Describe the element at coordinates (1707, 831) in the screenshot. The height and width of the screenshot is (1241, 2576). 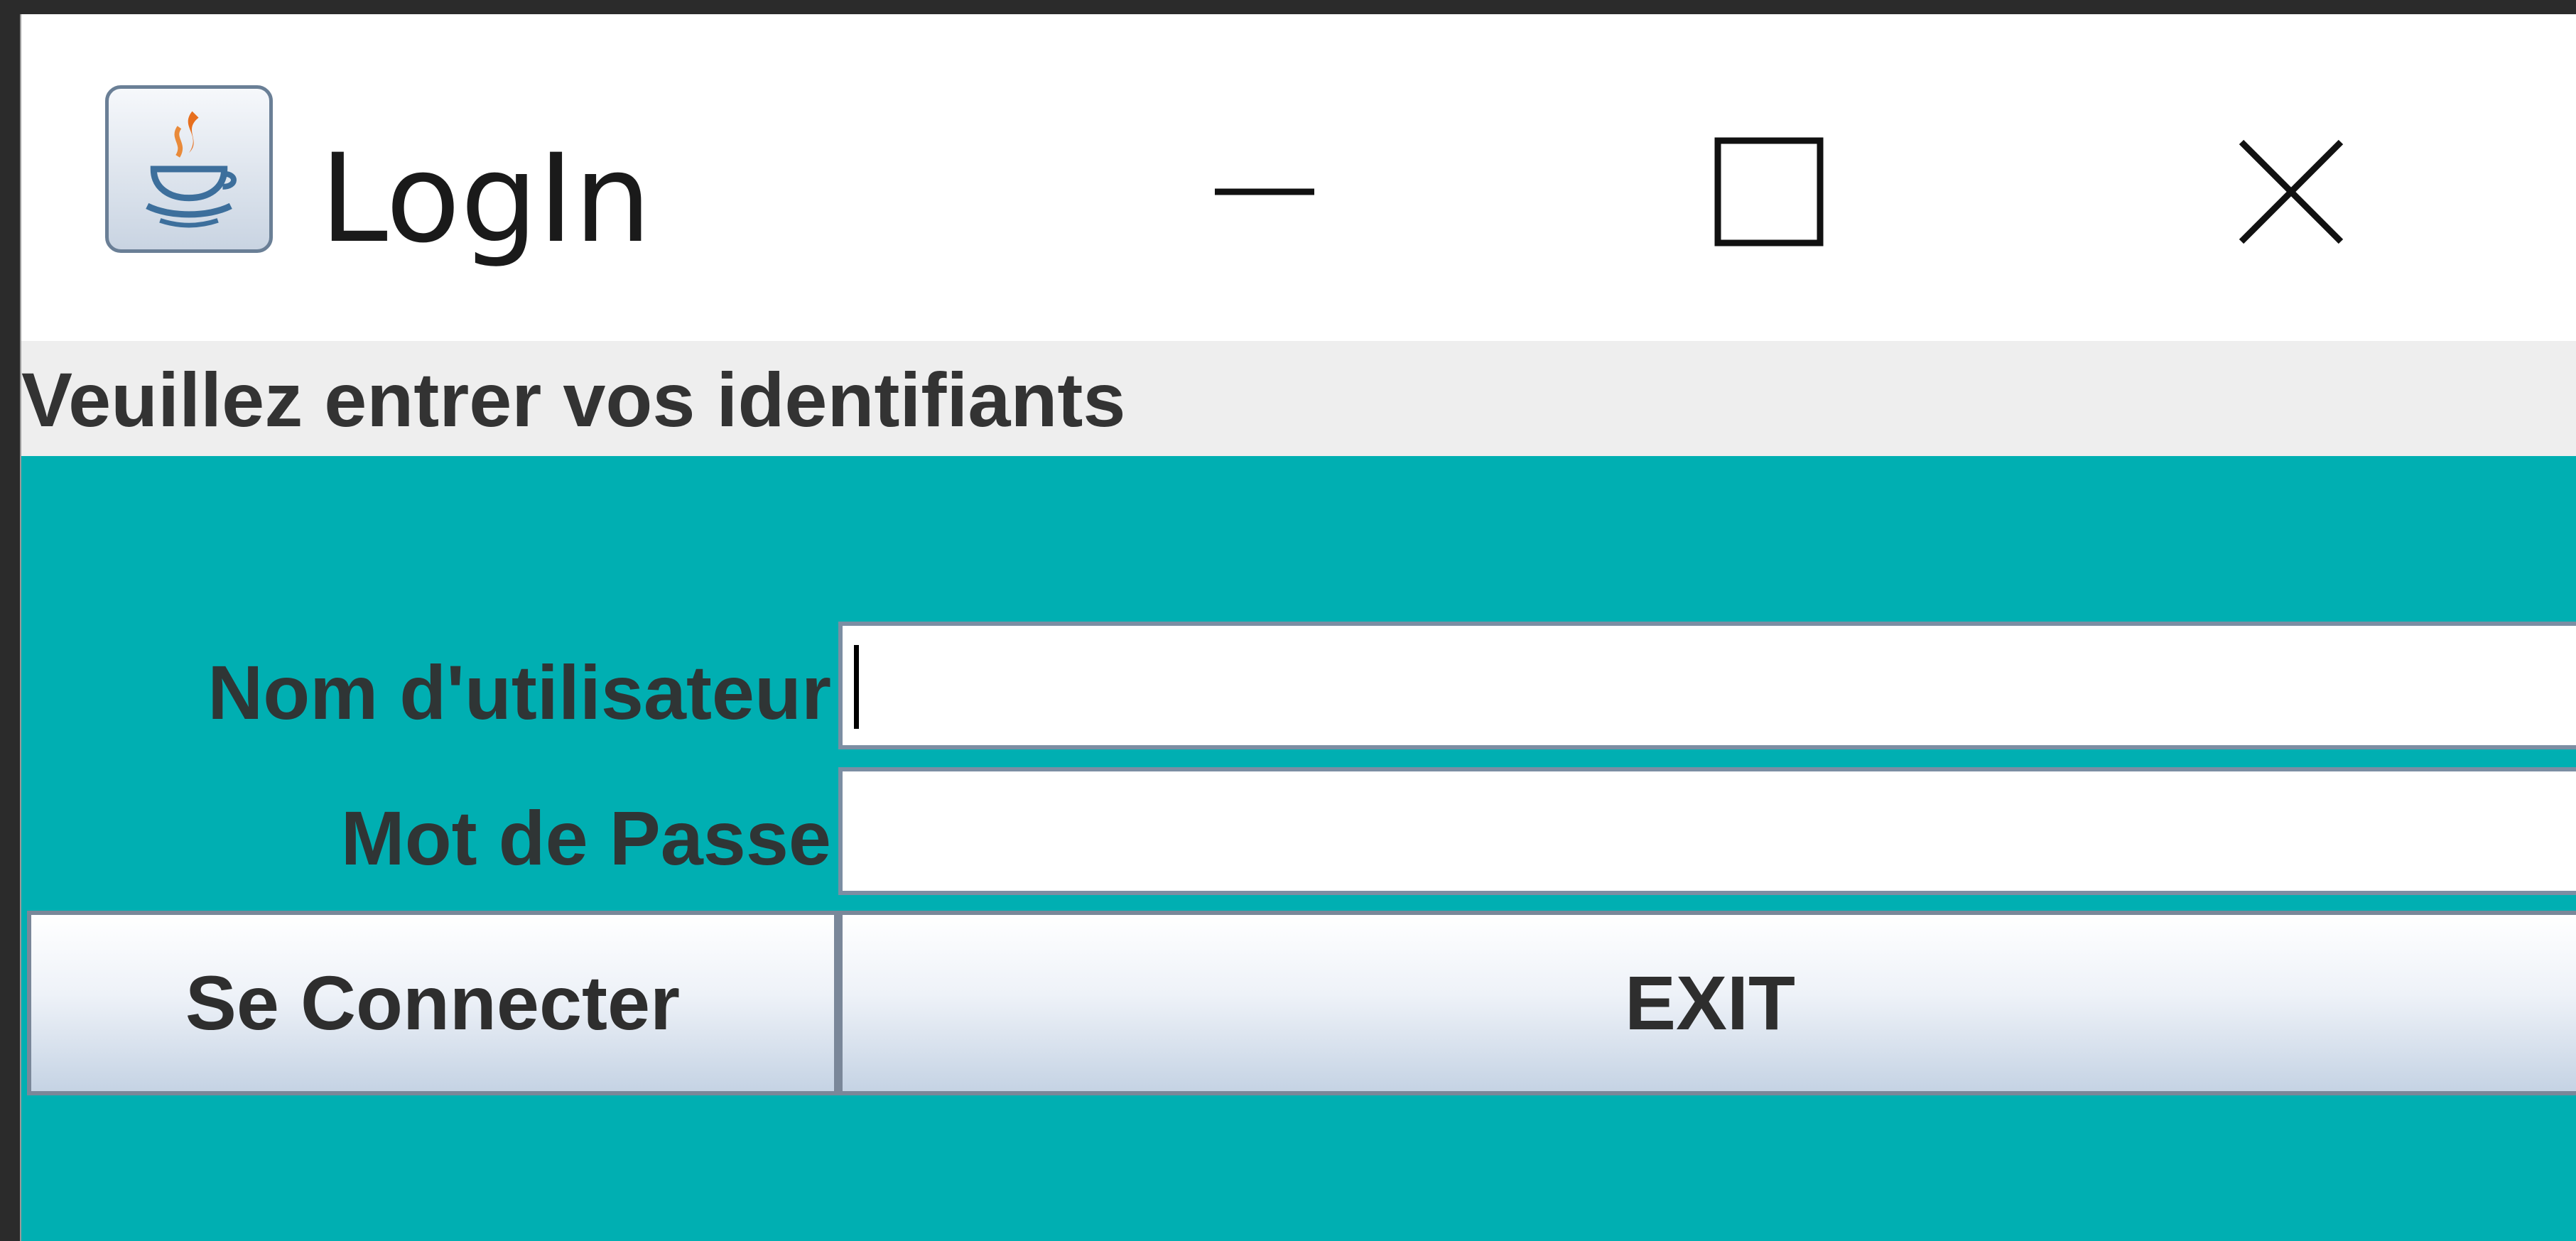
I see `password-field` at that location.